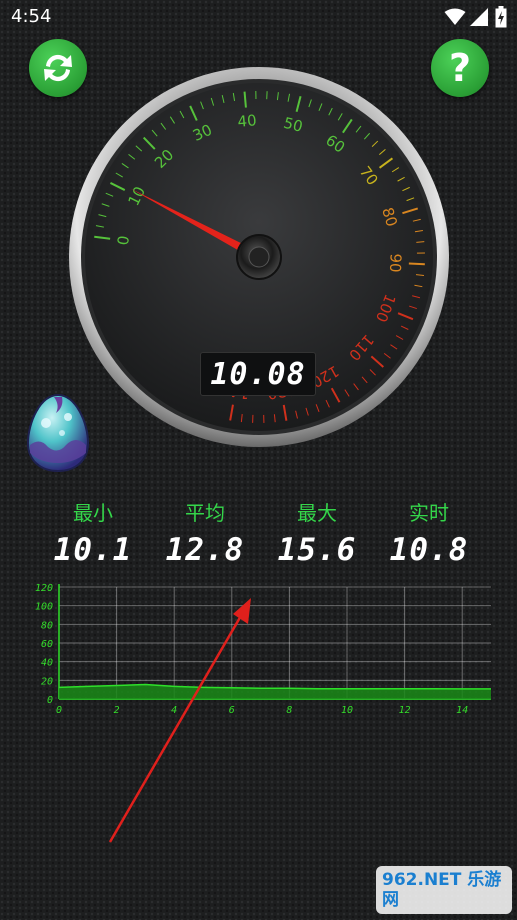 The height and width of the screenshot is (920, 517). Describe the element at coordinates (47, 625) in the screenshot. I see `chart-y-tick-label: 80` at that location.